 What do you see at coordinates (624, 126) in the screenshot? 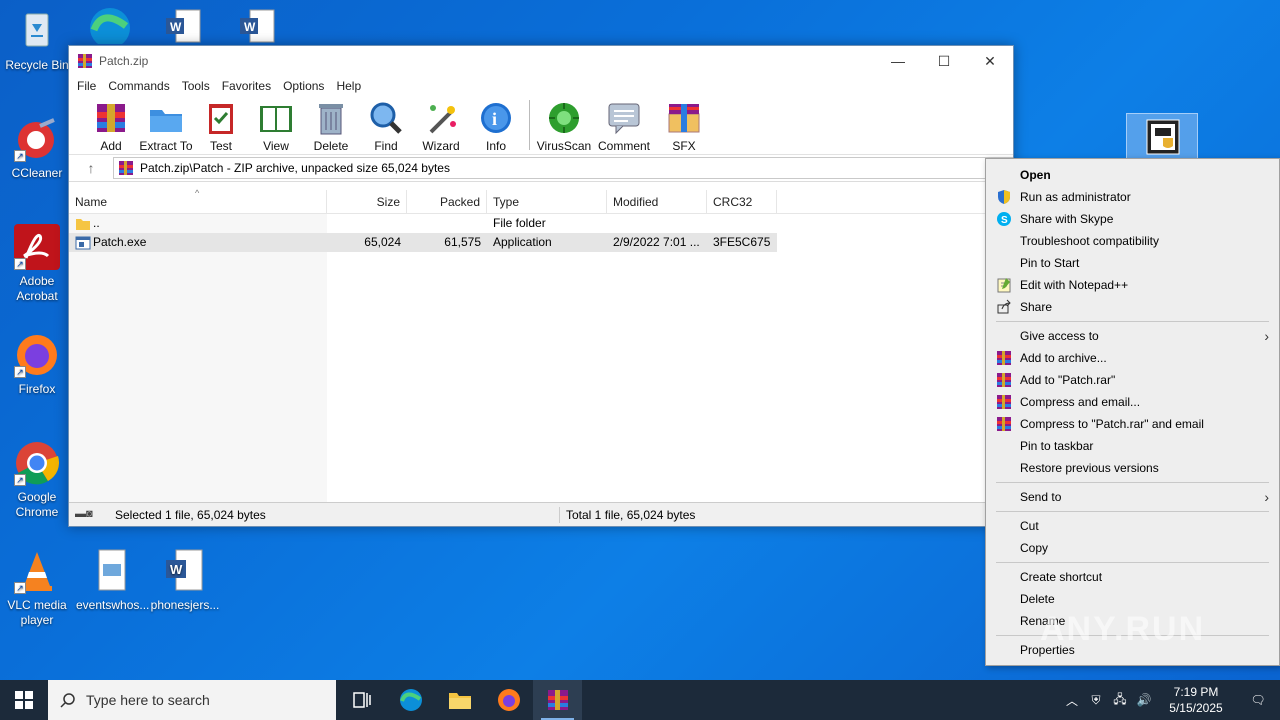
I see `comment-button: Comment` at bounding box center [624, 126].